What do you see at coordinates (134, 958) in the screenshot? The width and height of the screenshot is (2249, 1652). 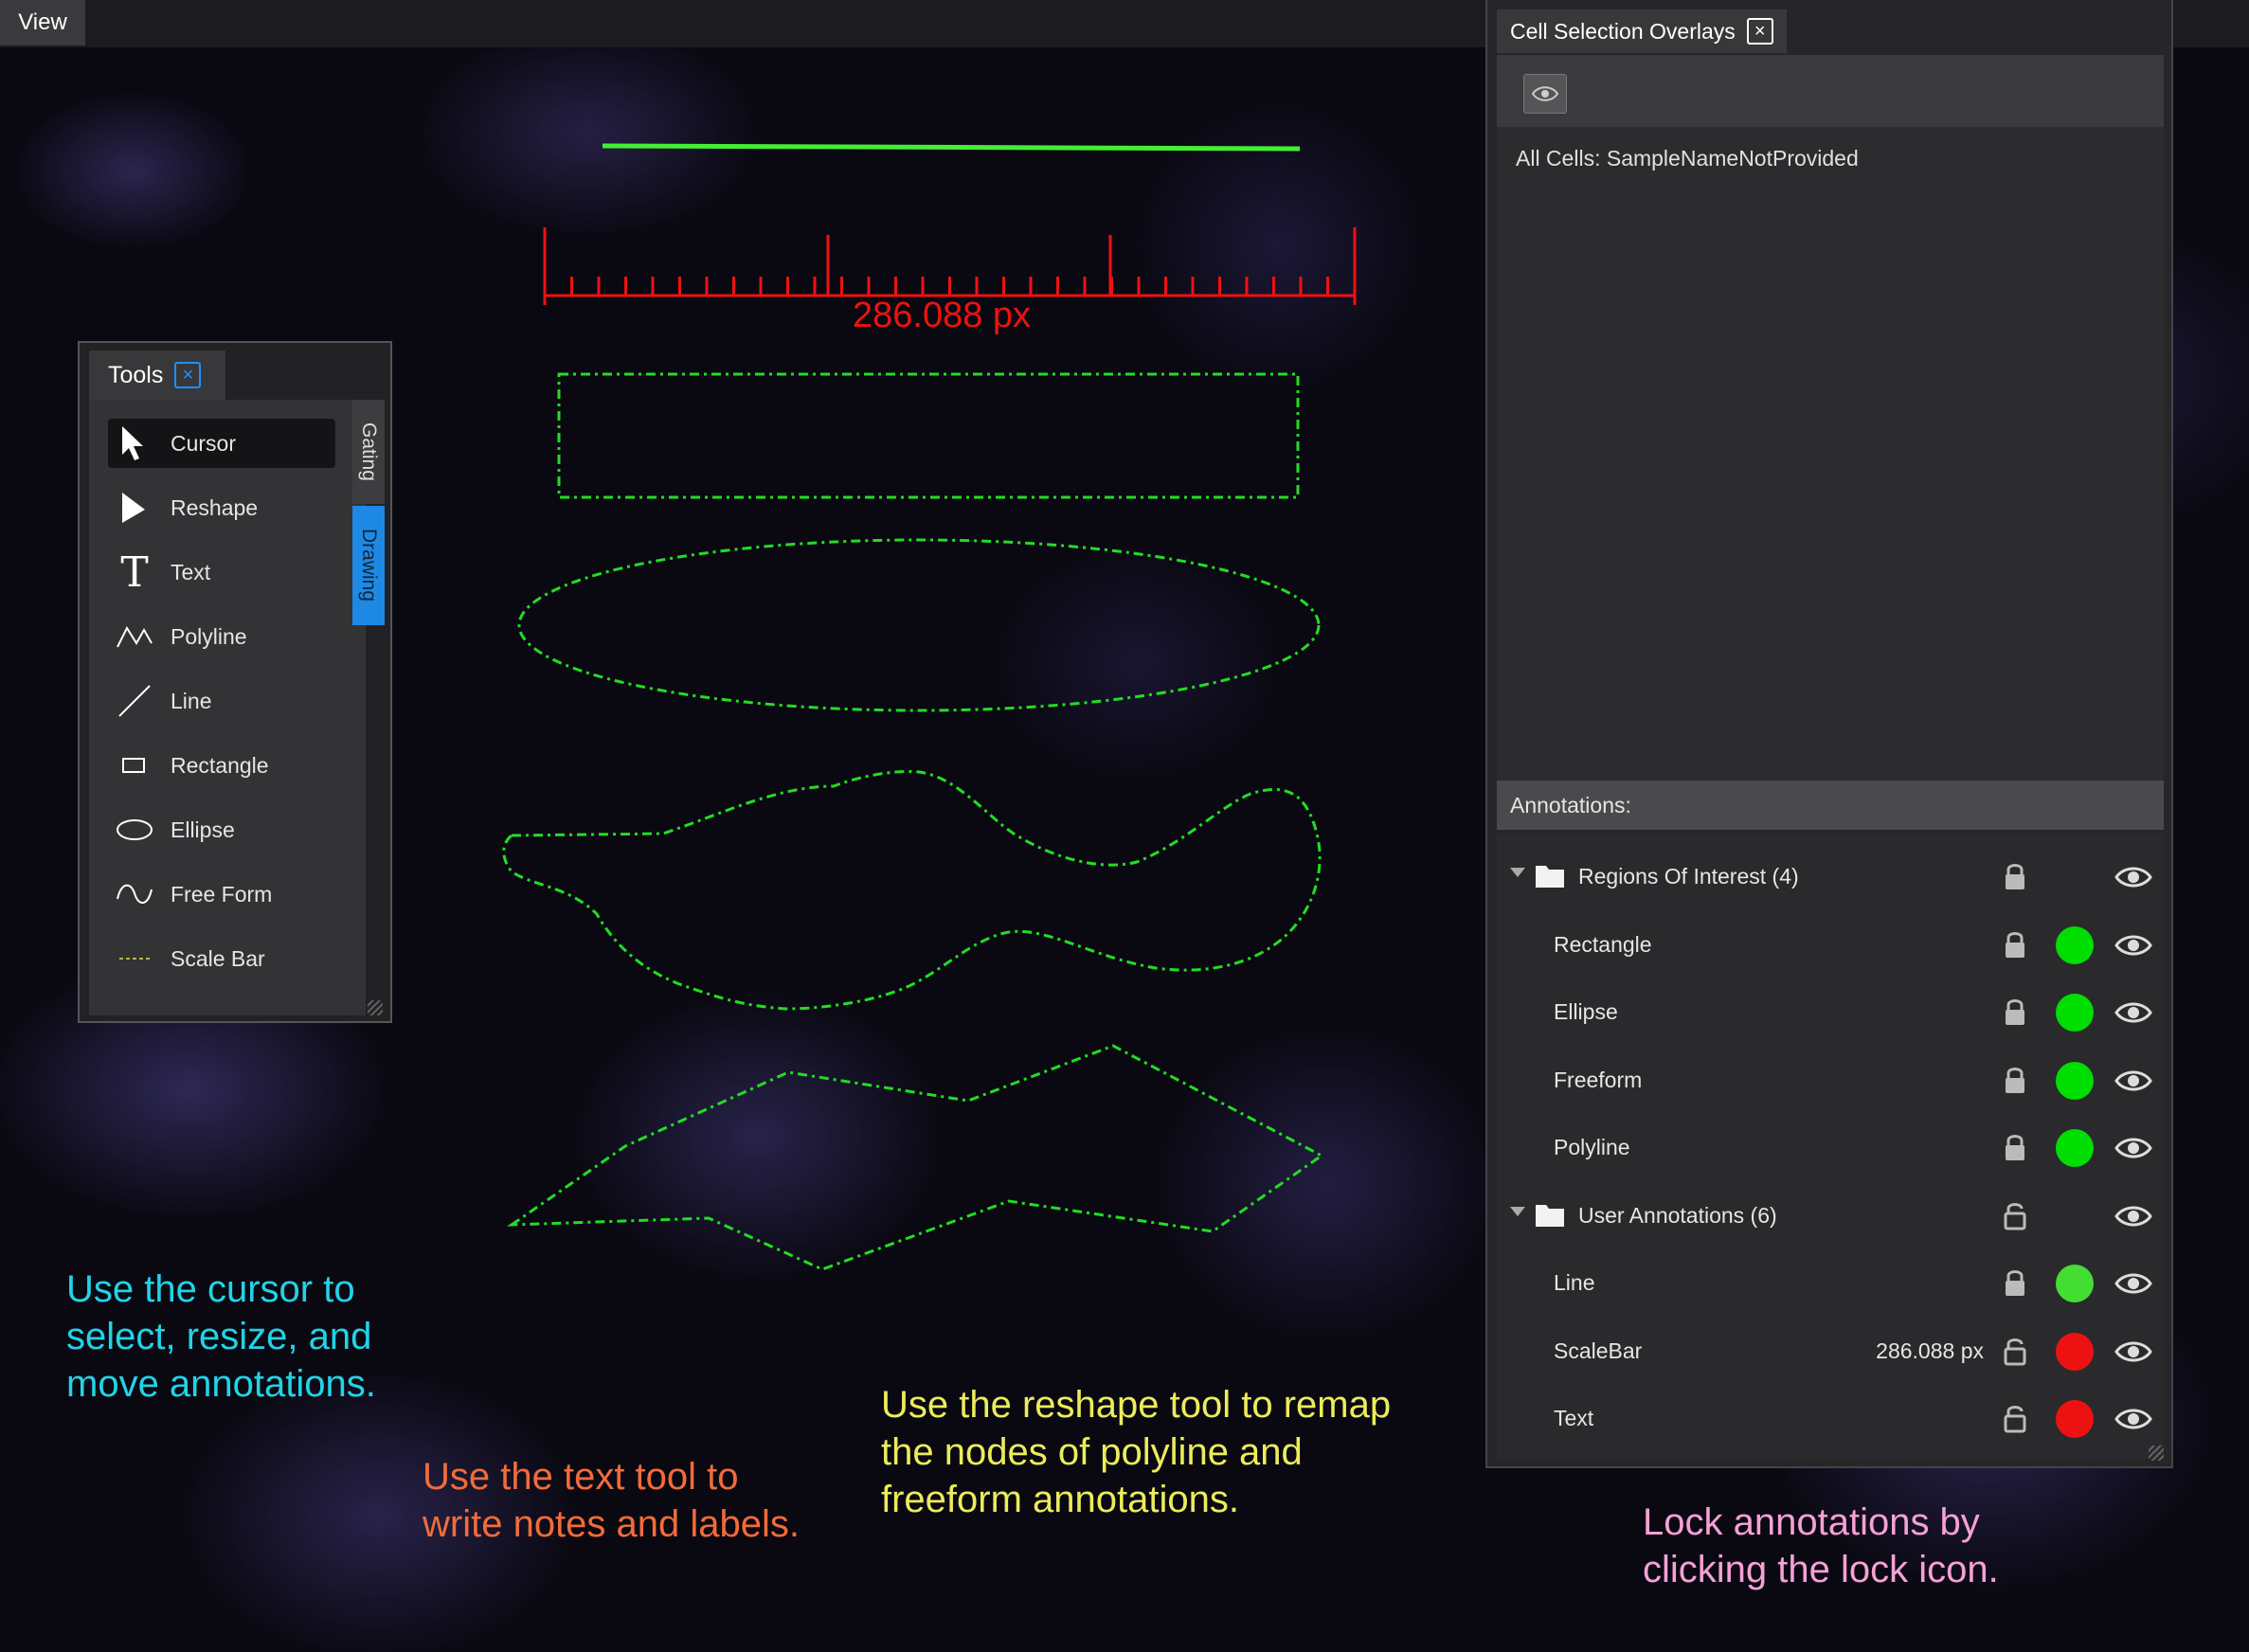 I see `scalebar-icon` at bounding box center [134, 958].